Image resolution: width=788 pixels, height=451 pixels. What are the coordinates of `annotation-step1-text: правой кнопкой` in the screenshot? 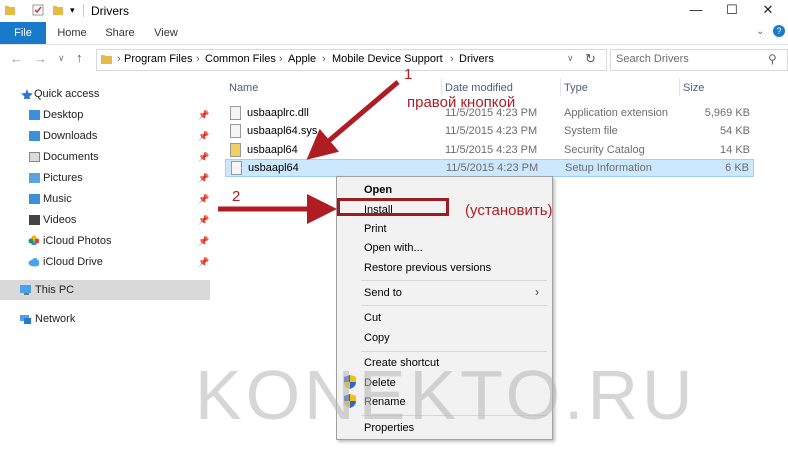 It's located at (461, 102).